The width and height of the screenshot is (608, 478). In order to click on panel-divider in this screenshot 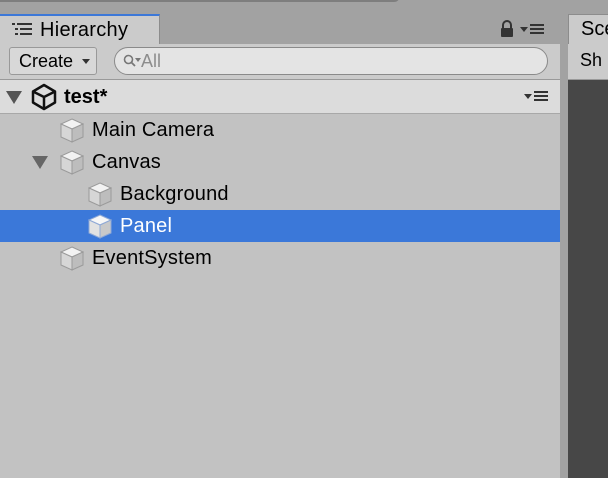, I will do `click(564, 261)`.